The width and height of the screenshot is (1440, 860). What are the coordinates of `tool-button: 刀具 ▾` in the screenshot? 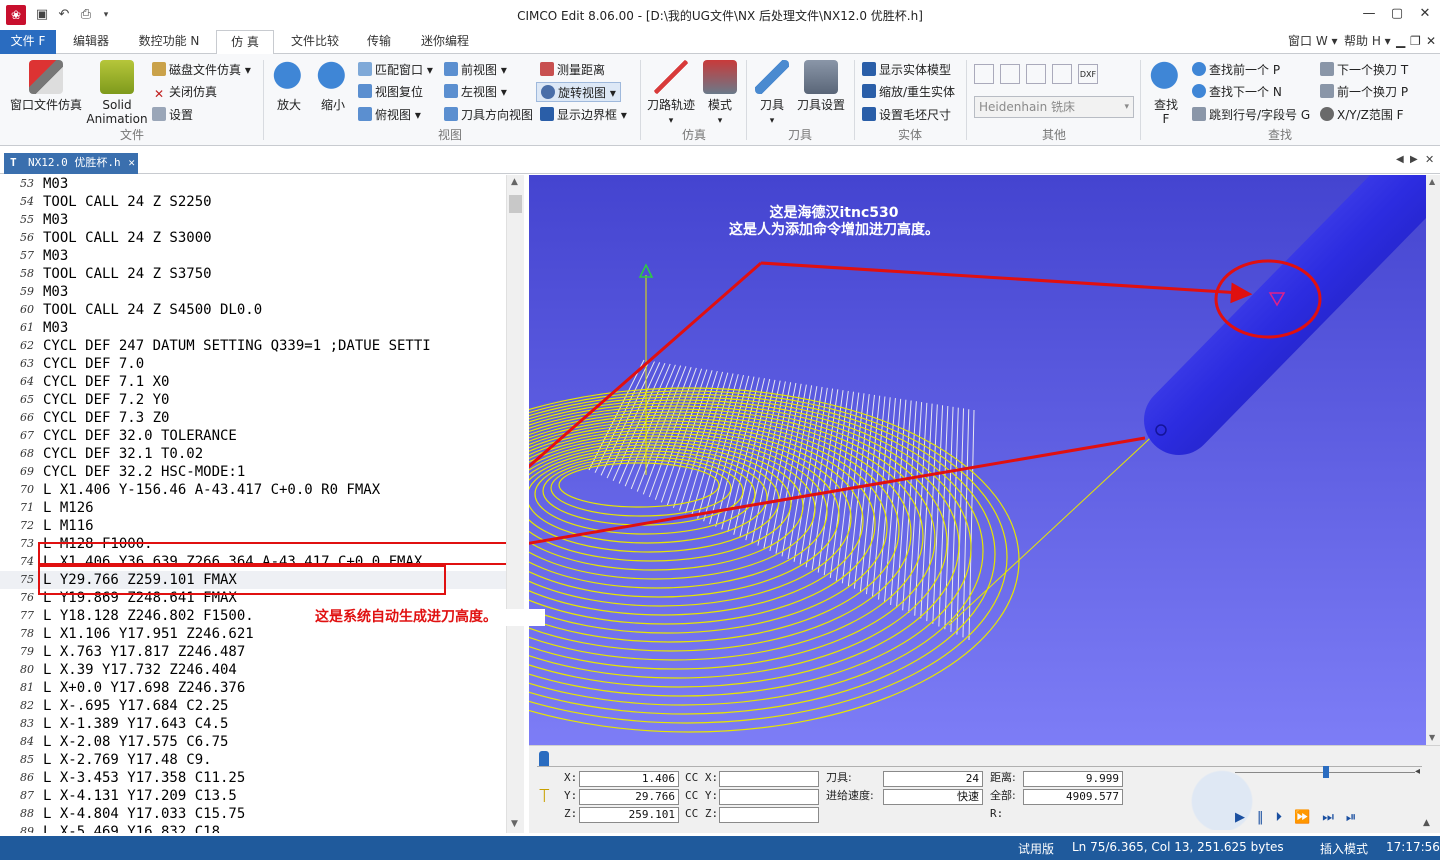 It's located at (772, 94).